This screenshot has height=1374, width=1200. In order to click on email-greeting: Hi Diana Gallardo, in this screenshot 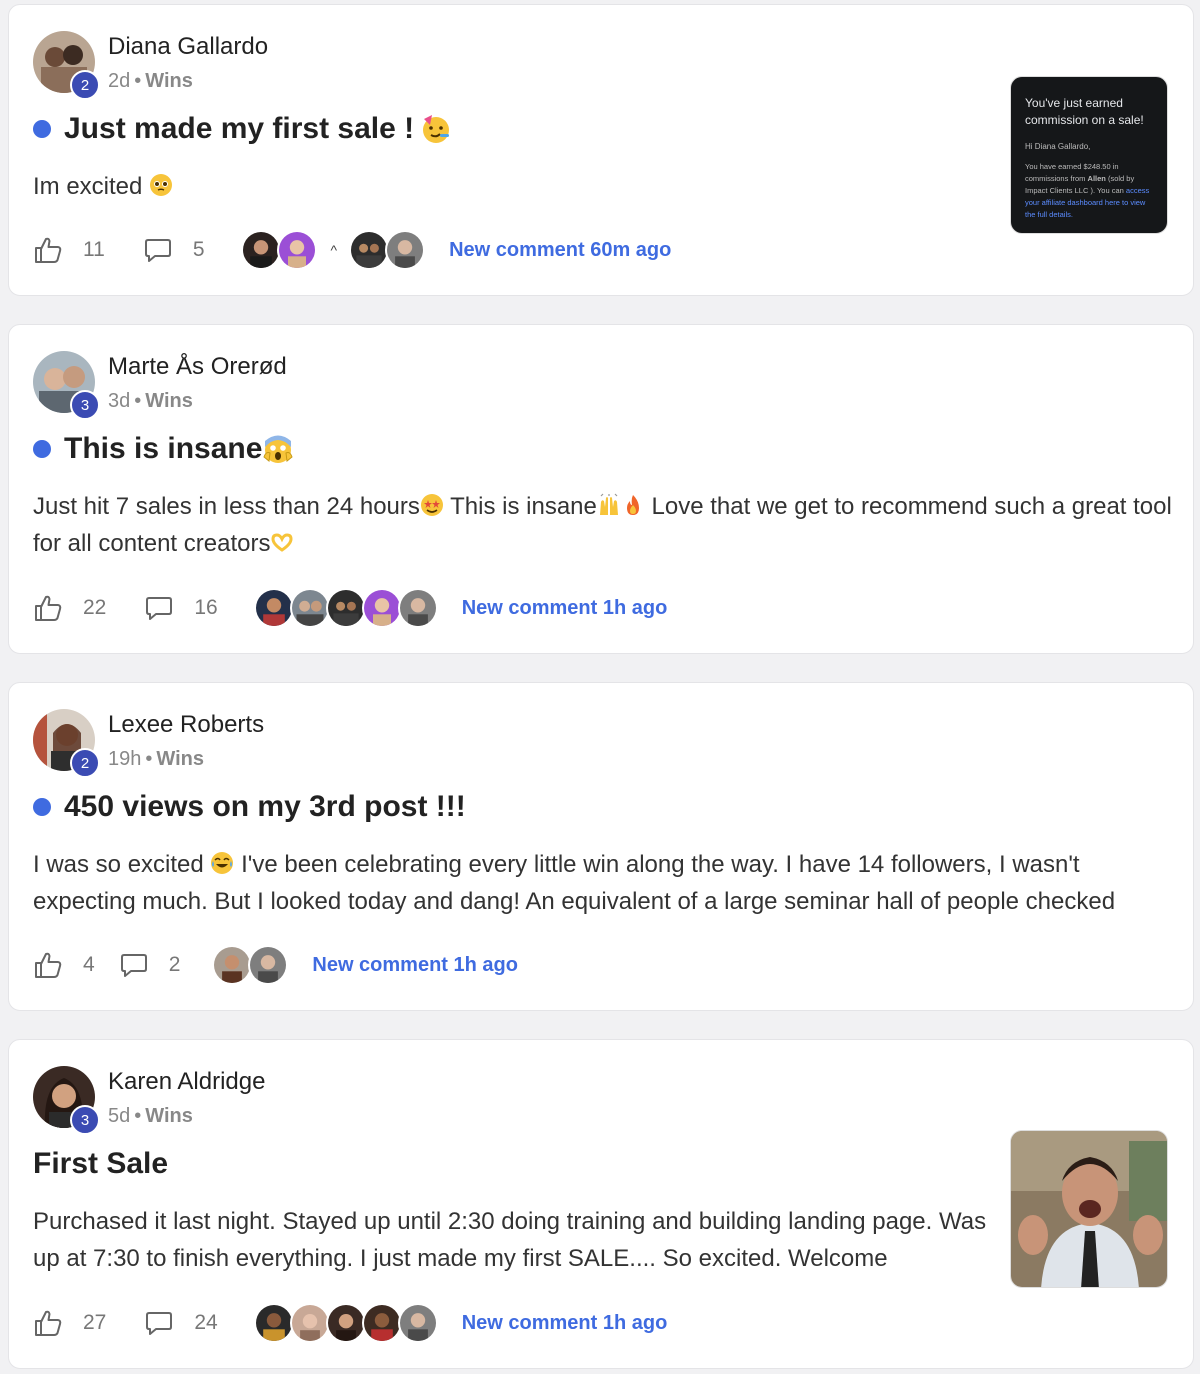, I will do `click(1058, 146)`.